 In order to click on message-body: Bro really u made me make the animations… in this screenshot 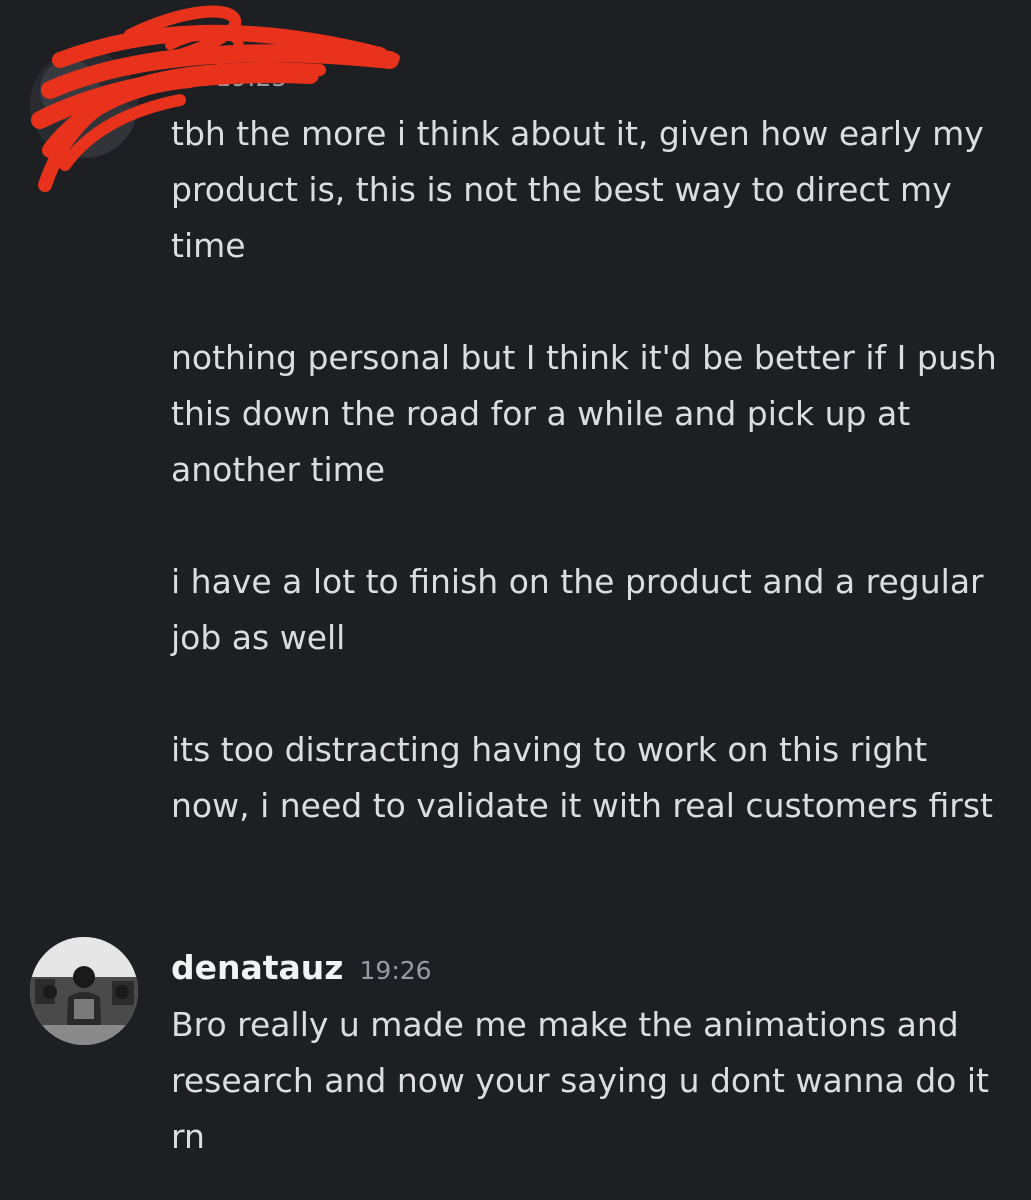, I will do `click(593, 1081)`.